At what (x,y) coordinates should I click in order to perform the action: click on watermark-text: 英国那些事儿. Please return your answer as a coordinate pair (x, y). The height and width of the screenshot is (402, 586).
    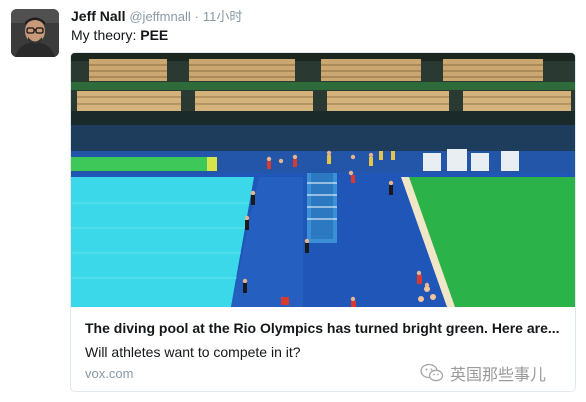
    Looking at the image, I should click on (498, 375).